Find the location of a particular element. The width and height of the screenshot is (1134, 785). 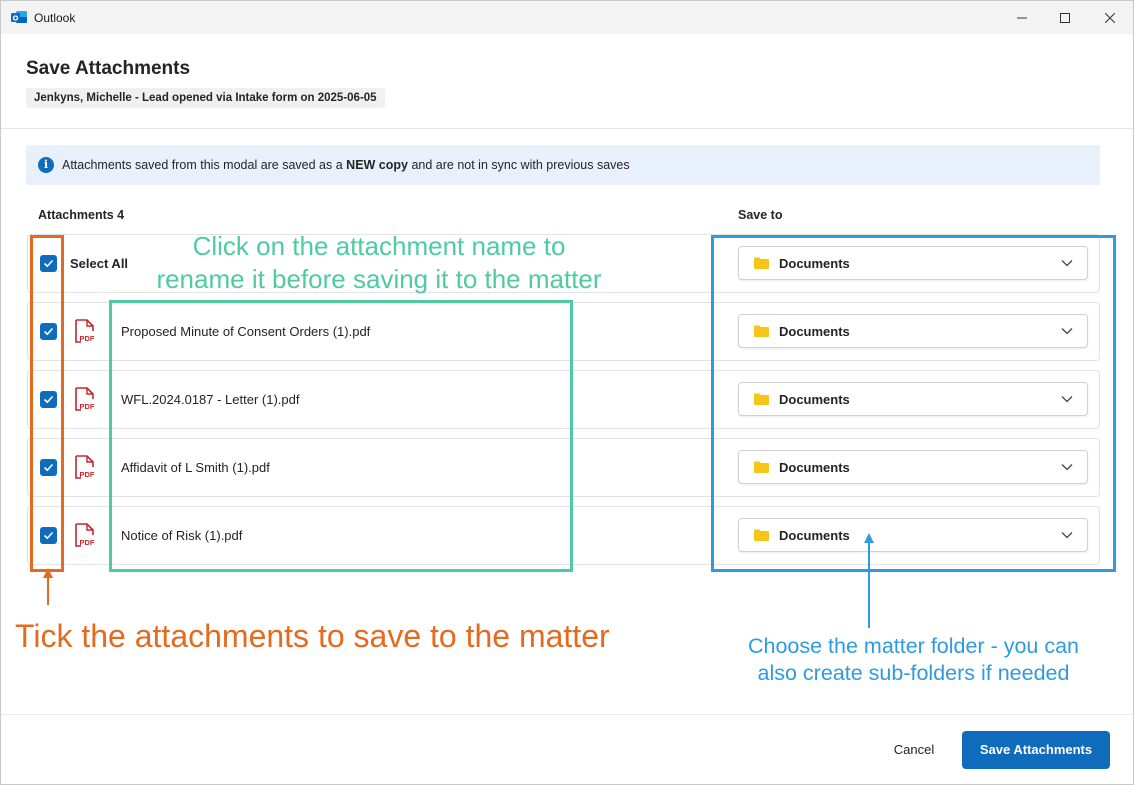

maximize-button is located at coordinates (1065, 17).